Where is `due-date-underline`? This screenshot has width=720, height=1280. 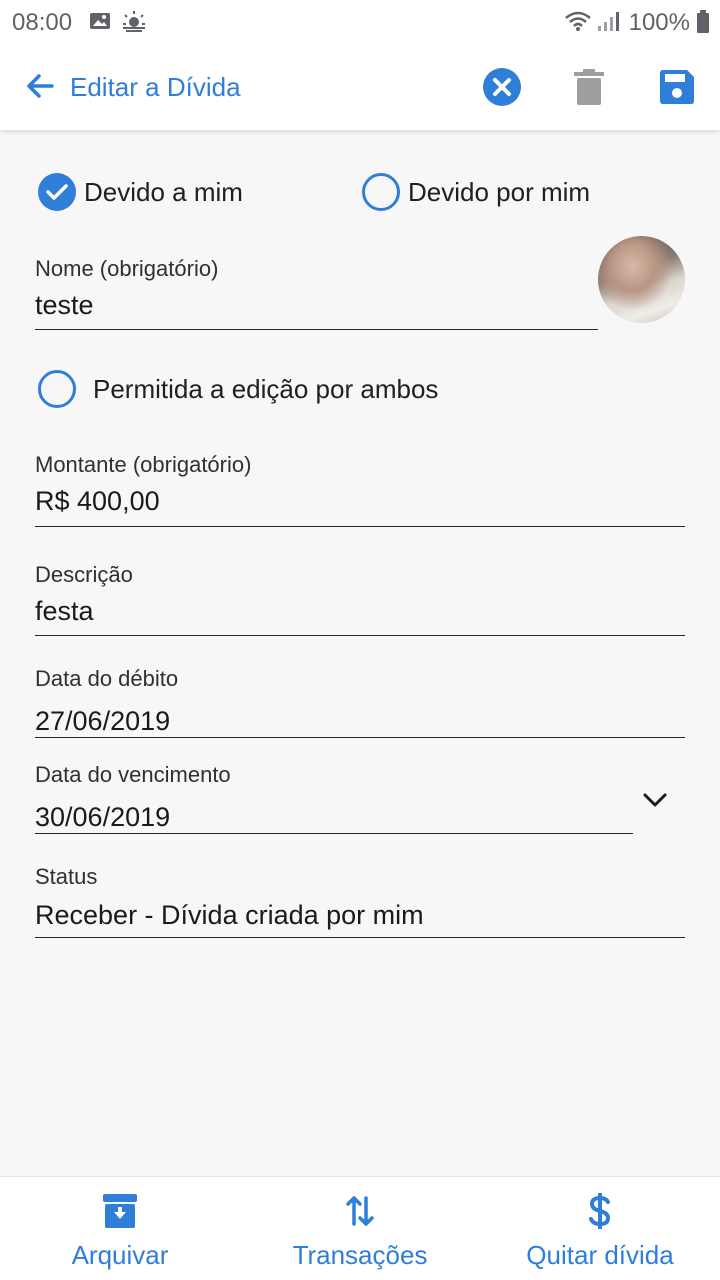
due-date-underline is located at coordinates (334, 833).